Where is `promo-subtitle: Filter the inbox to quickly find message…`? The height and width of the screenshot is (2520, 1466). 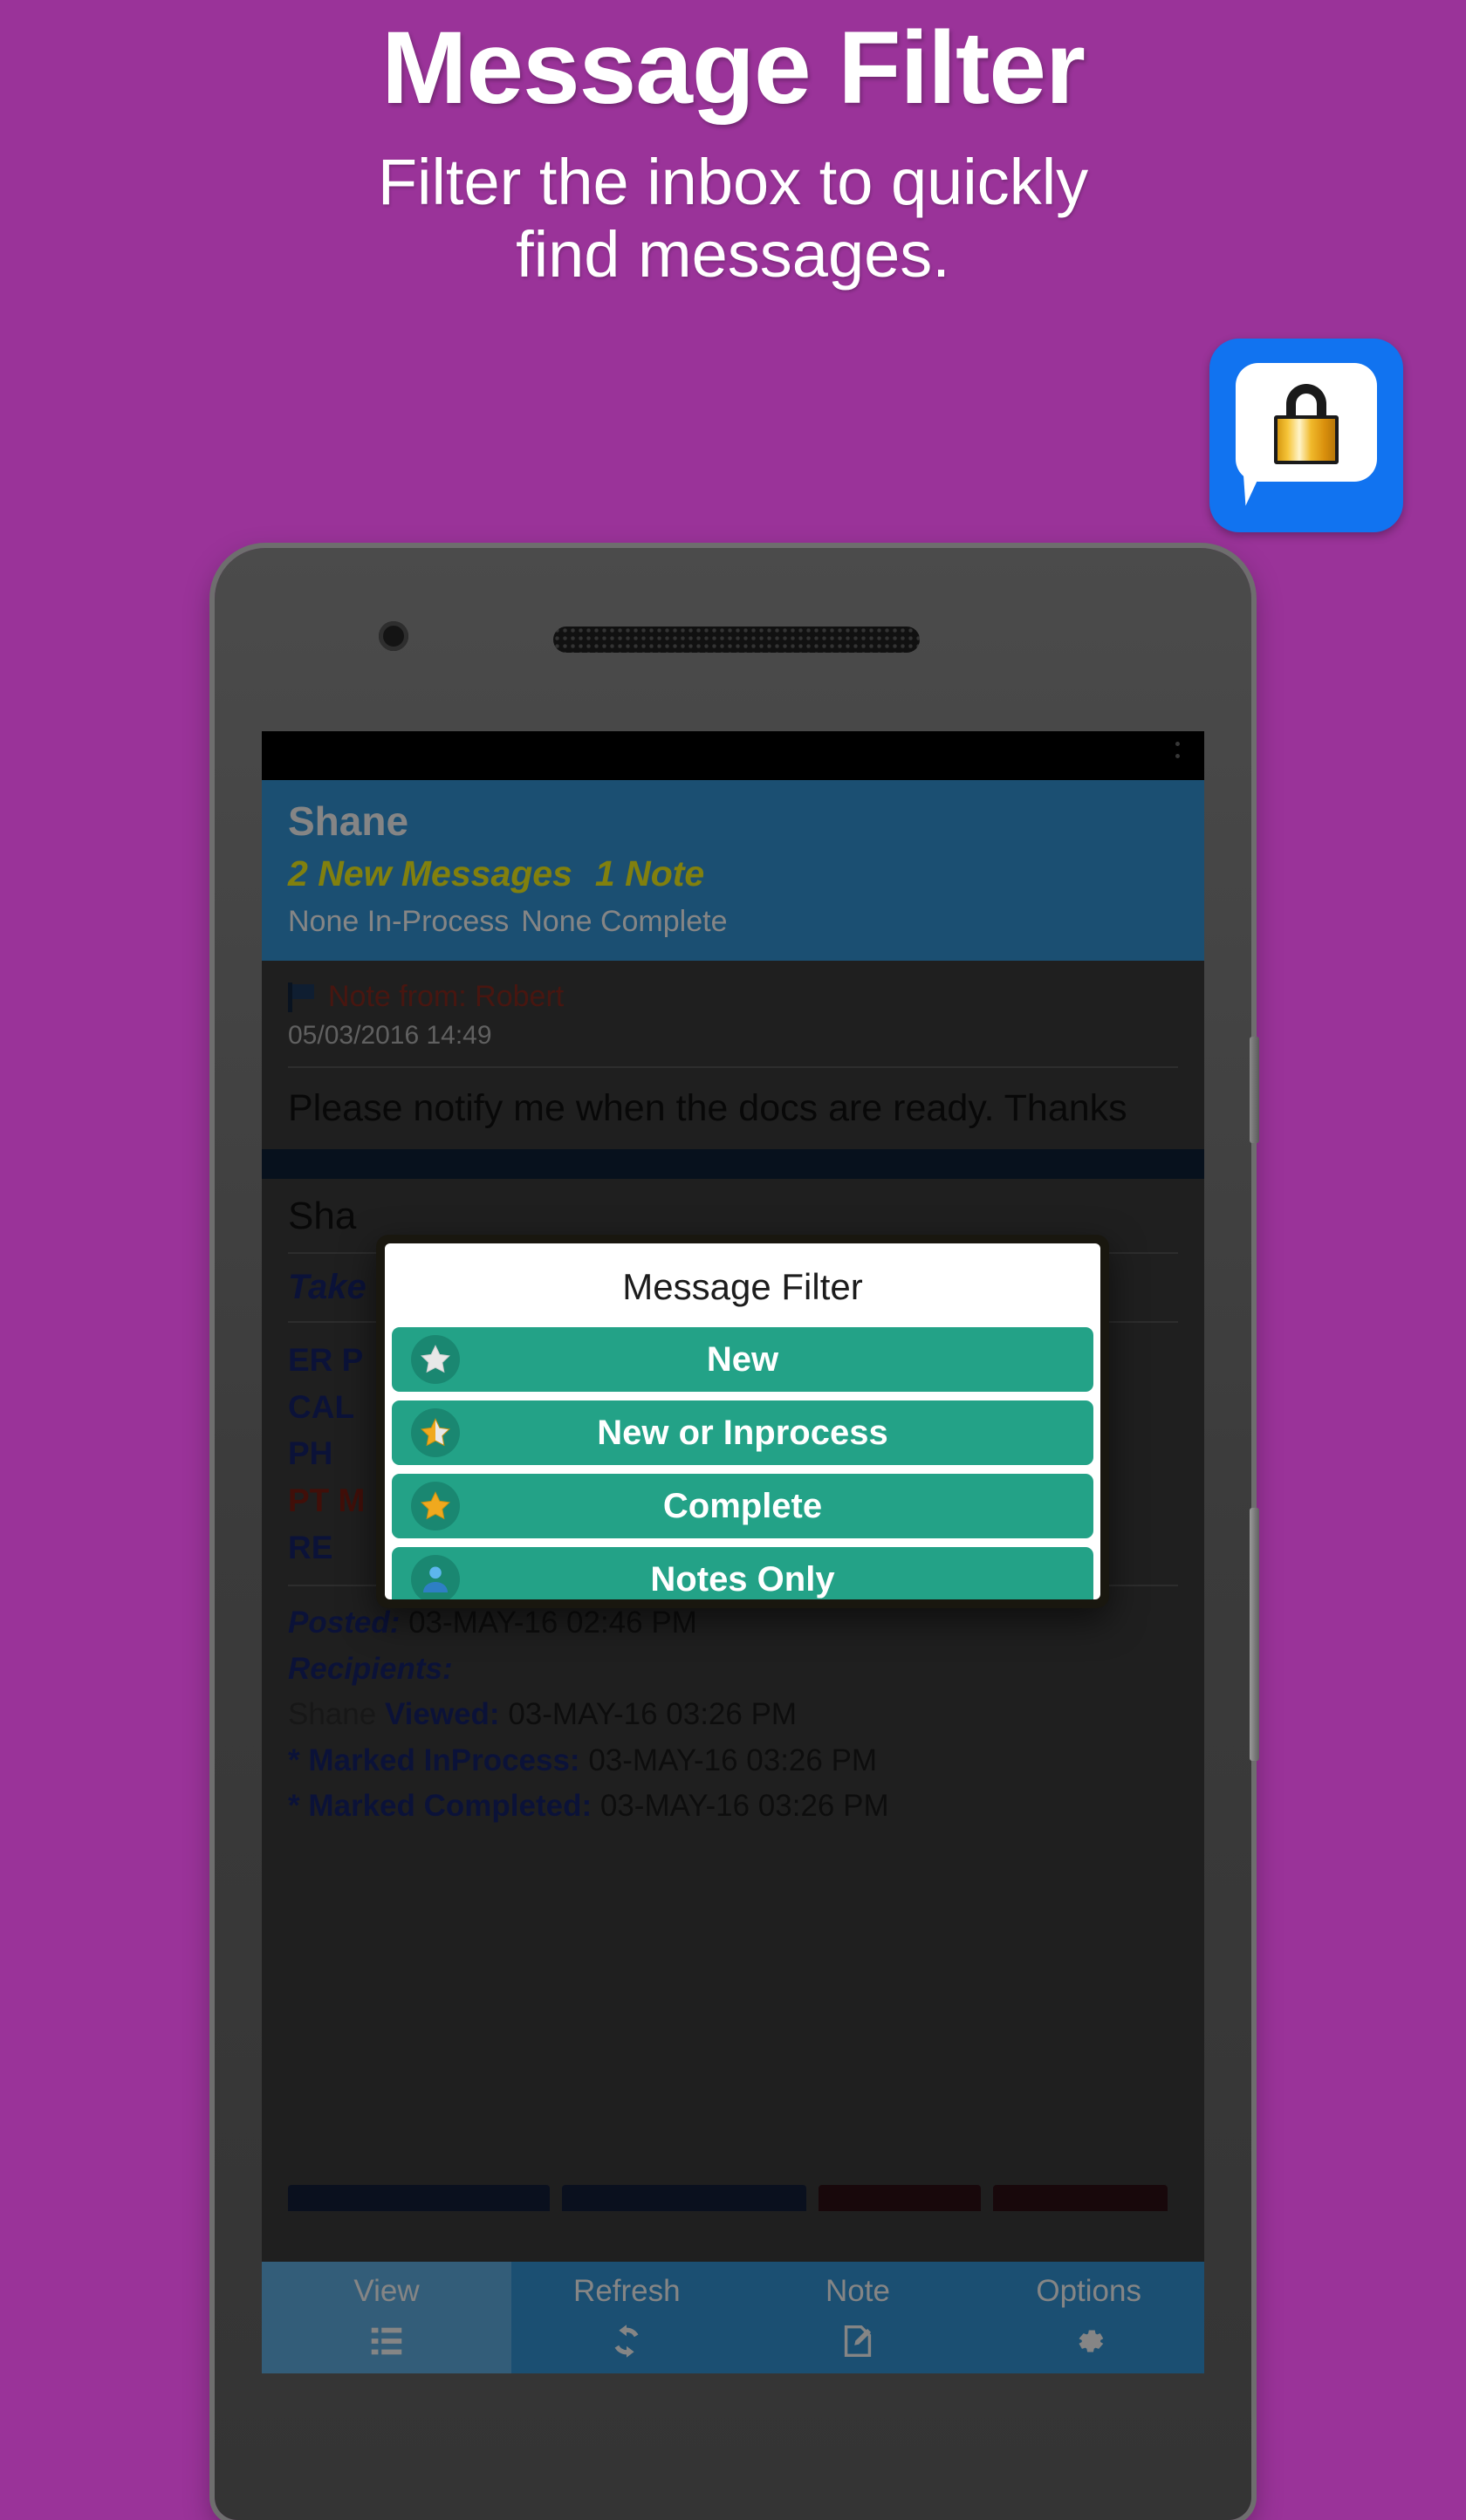 promo-subtitle: Filter the inbox to quickly find message… is located at coordinates (733, 205).